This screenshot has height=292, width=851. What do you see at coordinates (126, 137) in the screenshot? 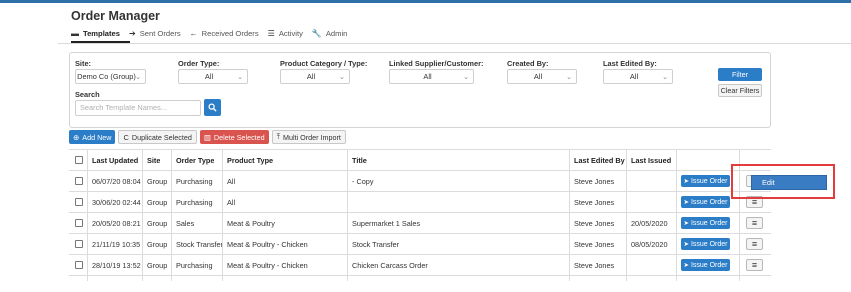
I see `copy-icon: C` at bounding box center [126, 137].